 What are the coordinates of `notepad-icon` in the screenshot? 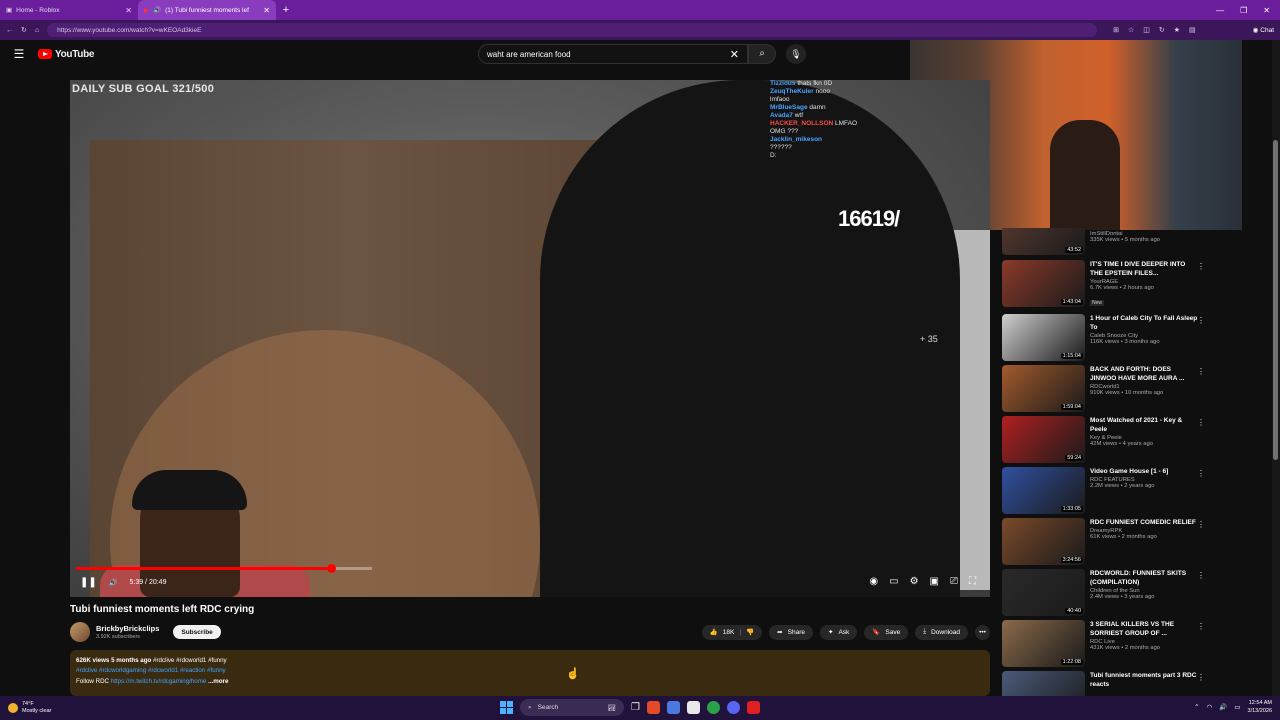 It's located at (693, 707).